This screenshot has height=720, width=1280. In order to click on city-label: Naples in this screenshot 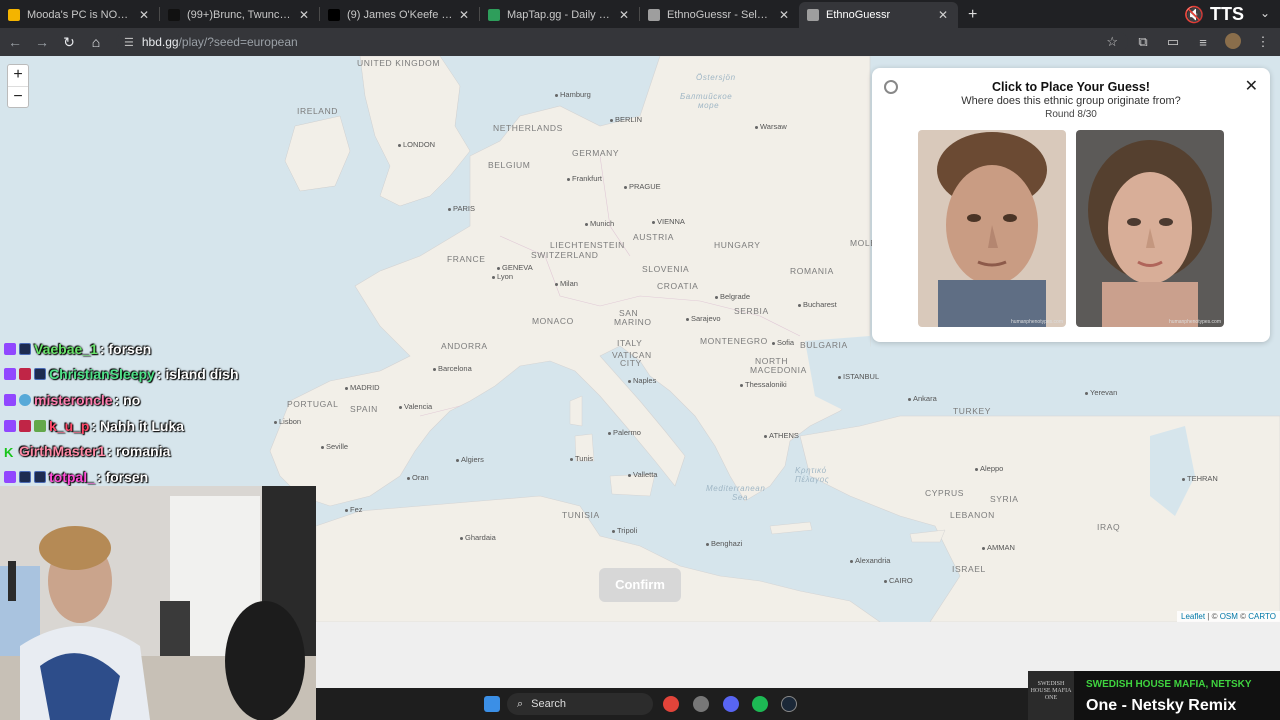, I will do `click(642, 380)`.